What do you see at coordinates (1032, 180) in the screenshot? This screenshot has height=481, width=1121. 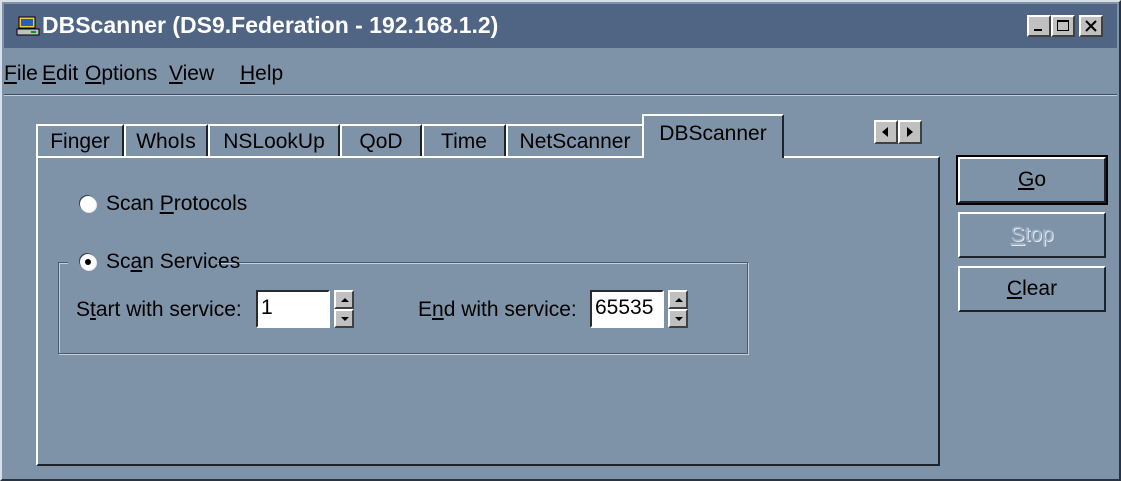 I see `go-button: Go` at bounding box center [1032, 180].